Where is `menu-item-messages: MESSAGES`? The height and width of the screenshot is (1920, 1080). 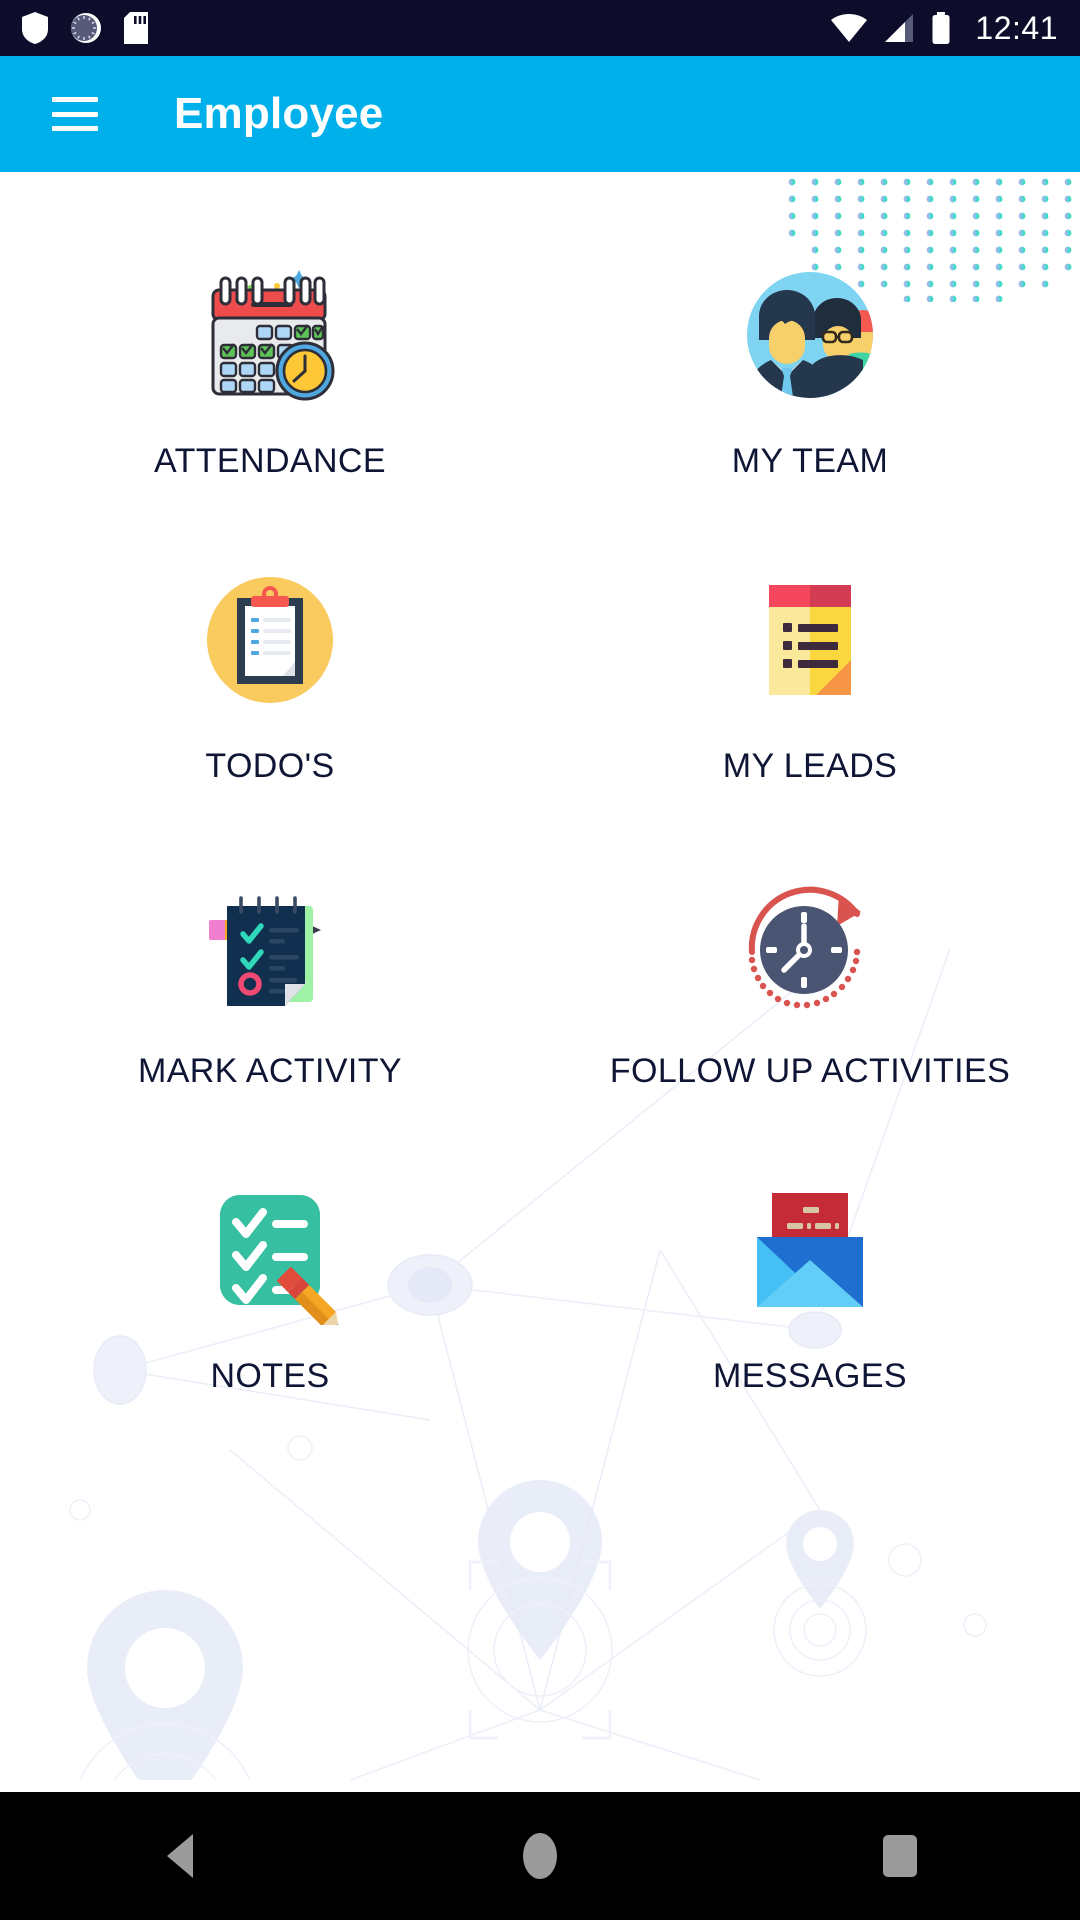
menu-item-messages: MESSAGES is located at coordinates (810, 1317).